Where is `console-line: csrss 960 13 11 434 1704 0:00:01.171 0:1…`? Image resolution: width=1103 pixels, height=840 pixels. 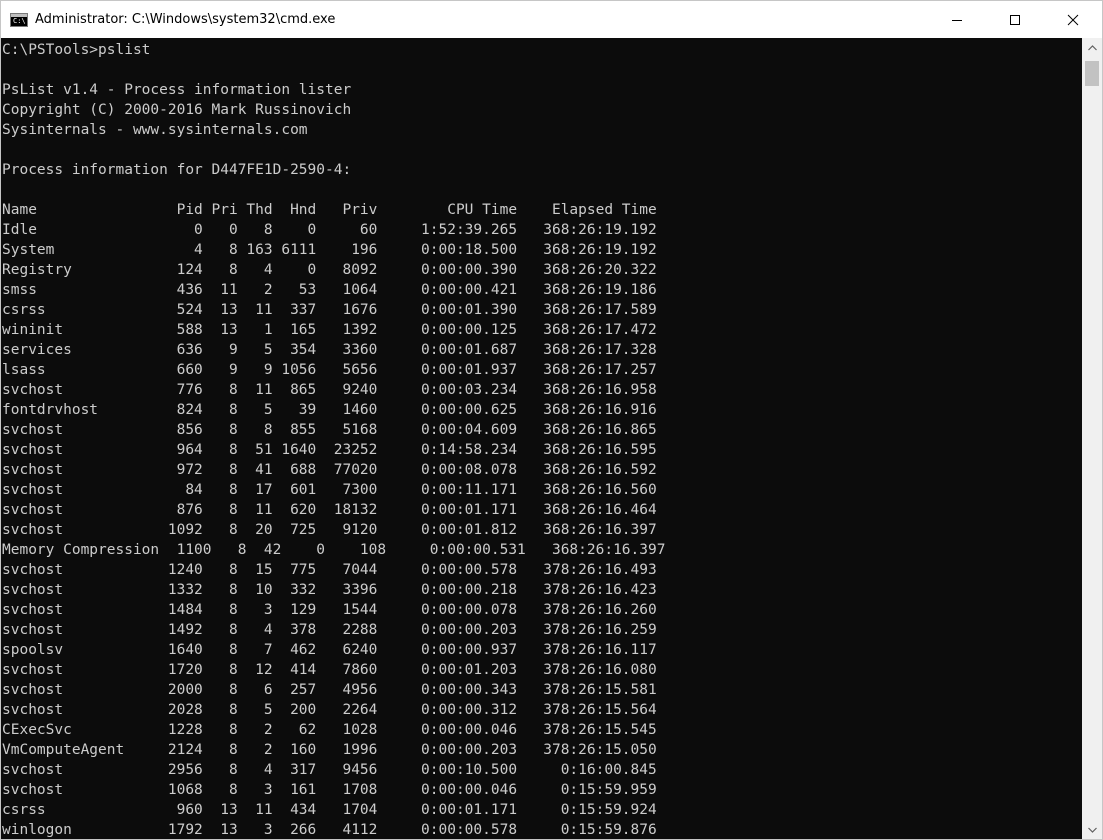
console-line: csrss 960 13 11 434 1704 0:00:01.171 0:1… is located at coordinates (329, 810).